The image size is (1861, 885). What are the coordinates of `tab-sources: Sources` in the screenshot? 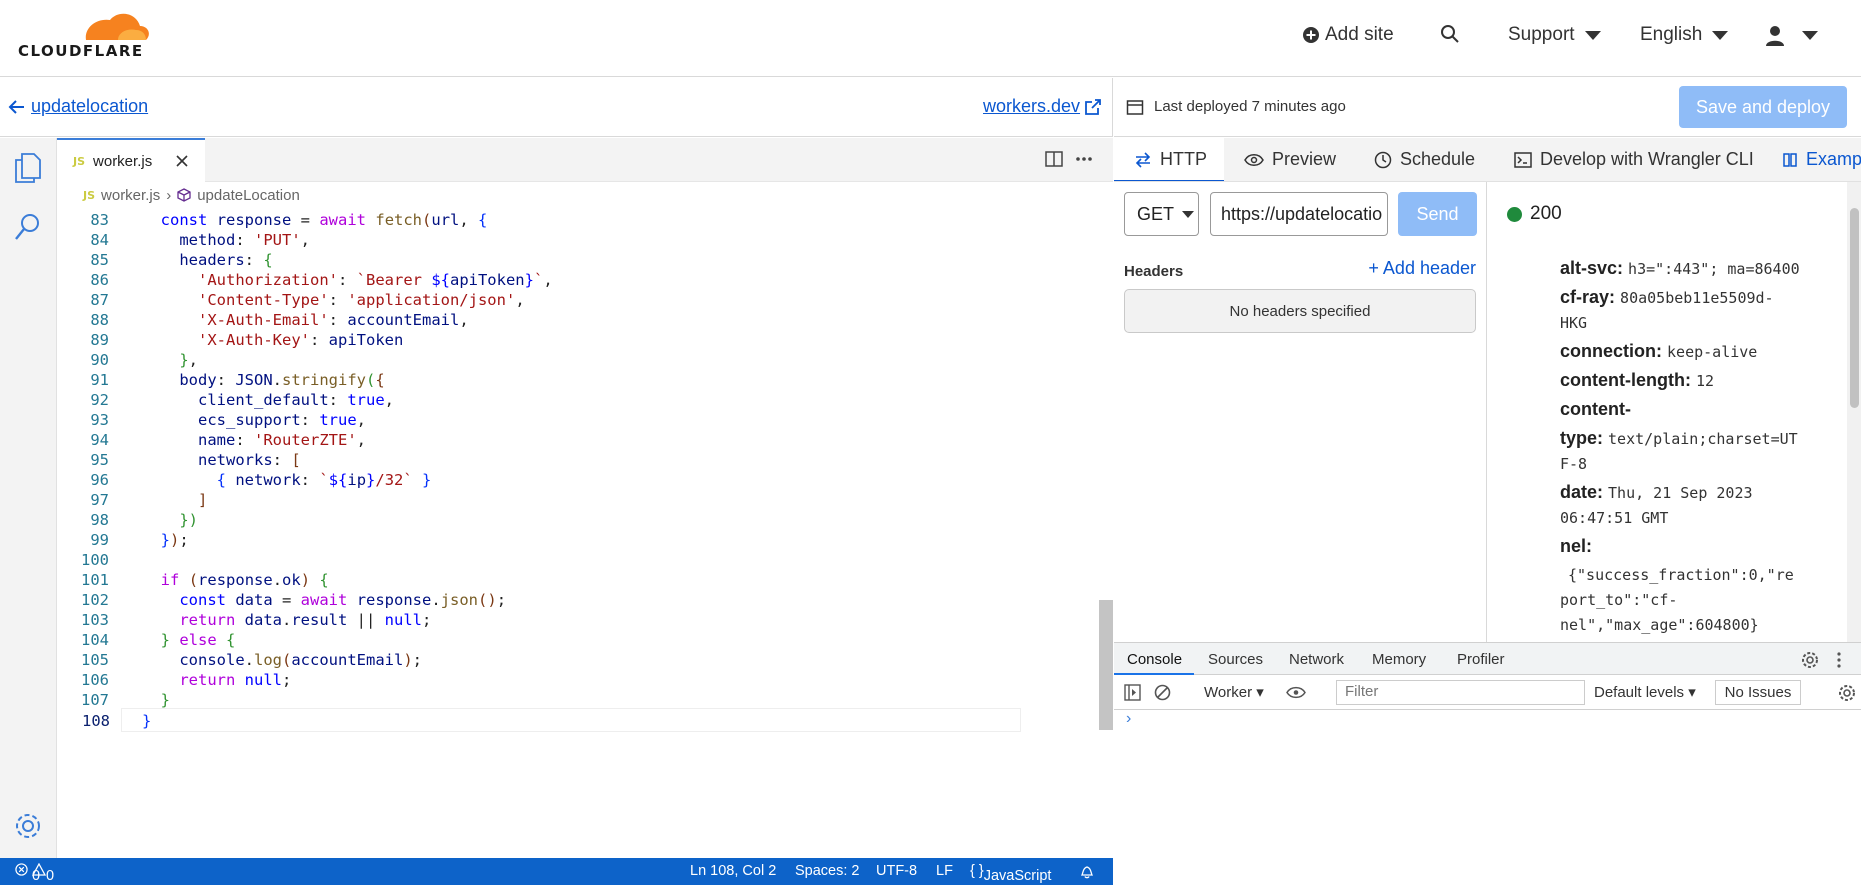 It's located at (1235, 659).